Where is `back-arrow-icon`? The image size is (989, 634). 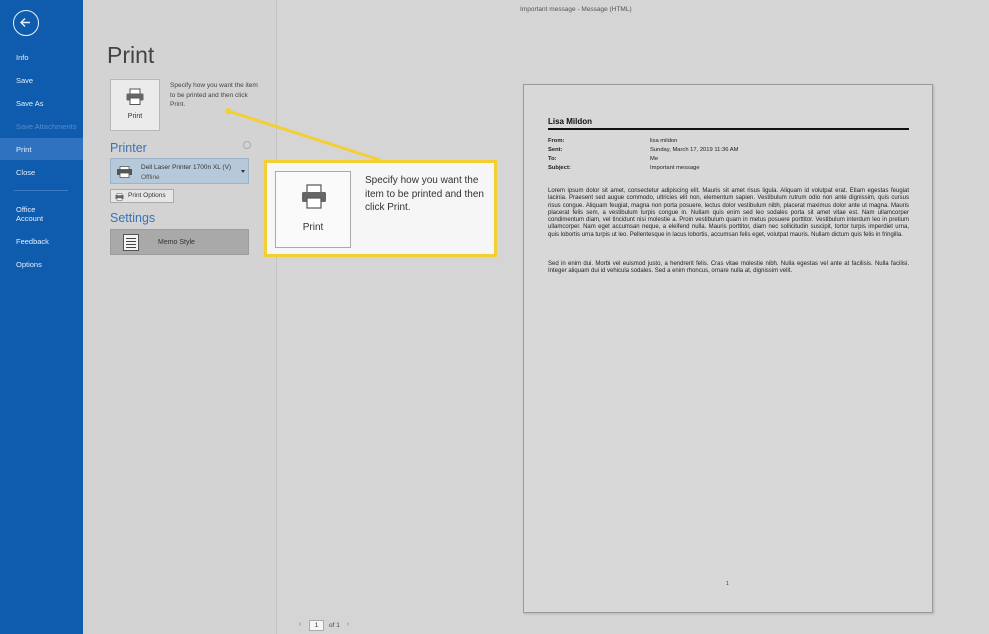 back-arrow-icon is located at coordinates (25, 22).